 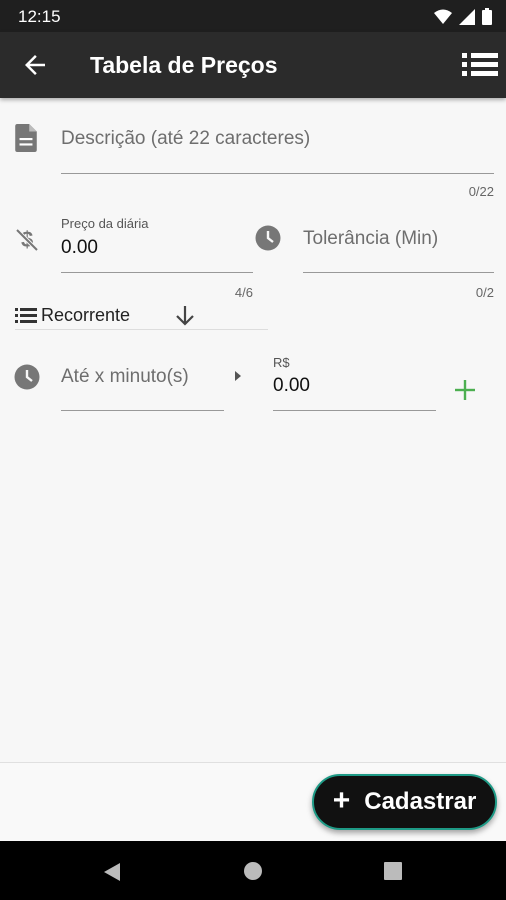 What do you see at coordinates (341, 800) in the screenshot?
I see `plus-icon: +` at bounding box center [341, 800].